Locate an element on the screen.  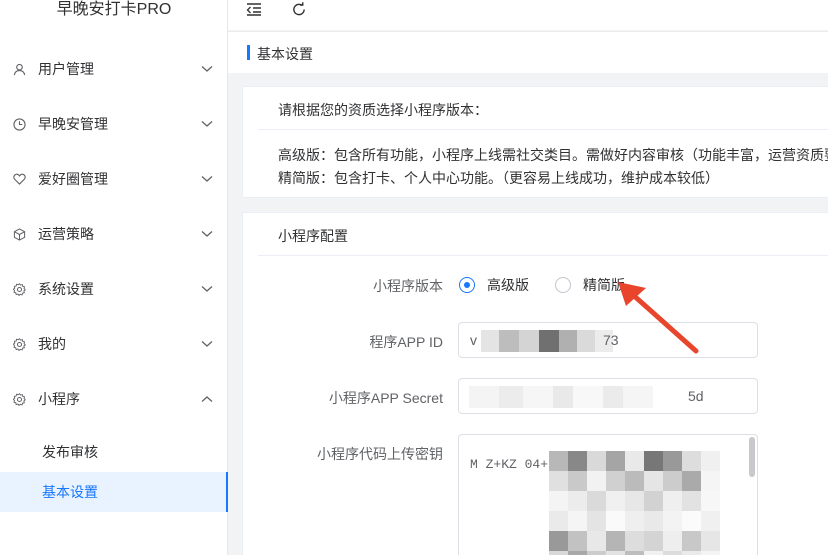
radio-label: 精简版 is located at coordinates (604, 285).